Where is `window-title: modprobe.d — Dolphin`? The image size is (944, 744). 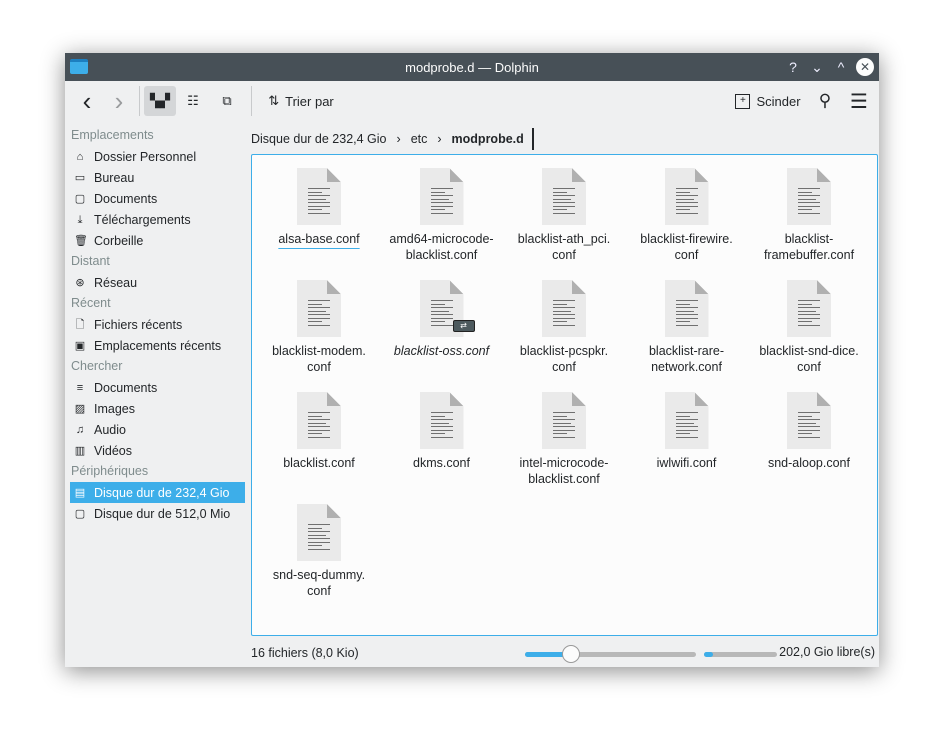
window-title: modprobe.d — Dolphin is located at coordinates (472, 67).